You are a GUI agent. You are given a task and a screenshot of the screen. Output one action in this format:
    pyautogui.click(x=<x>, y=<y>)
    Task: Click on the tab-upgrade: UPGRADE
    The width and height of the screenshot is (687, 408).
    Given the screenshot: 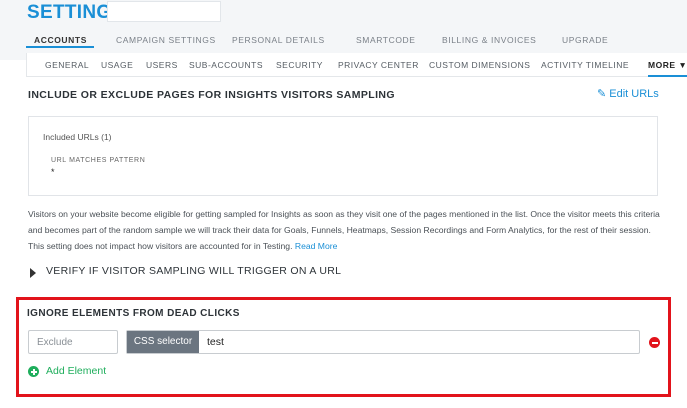 What is the action you would take?
    pyautogui.click(x=585, y=40)
    